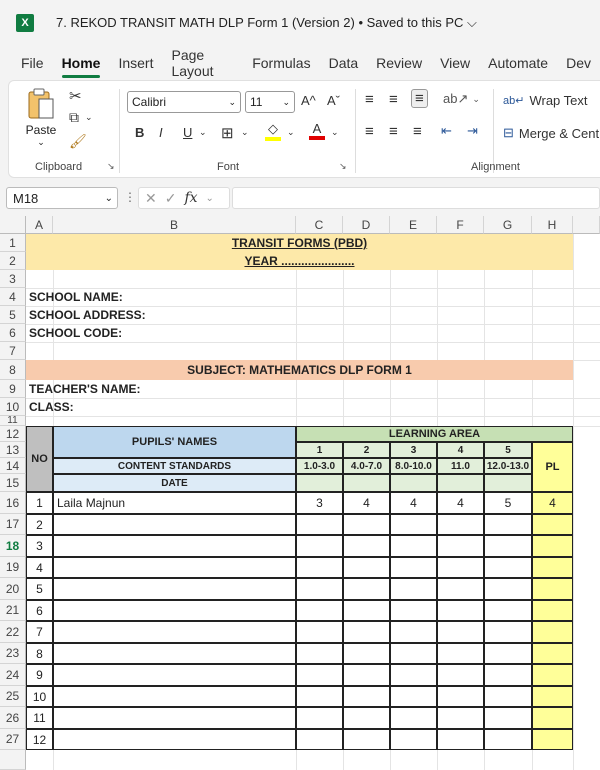 Image resolution: width=600 pixels, height=770 pixels. What do you see at coordinates (39, 675) in the screenshot?
I see `pupil-no: 9` at bounding box center [39, 675].